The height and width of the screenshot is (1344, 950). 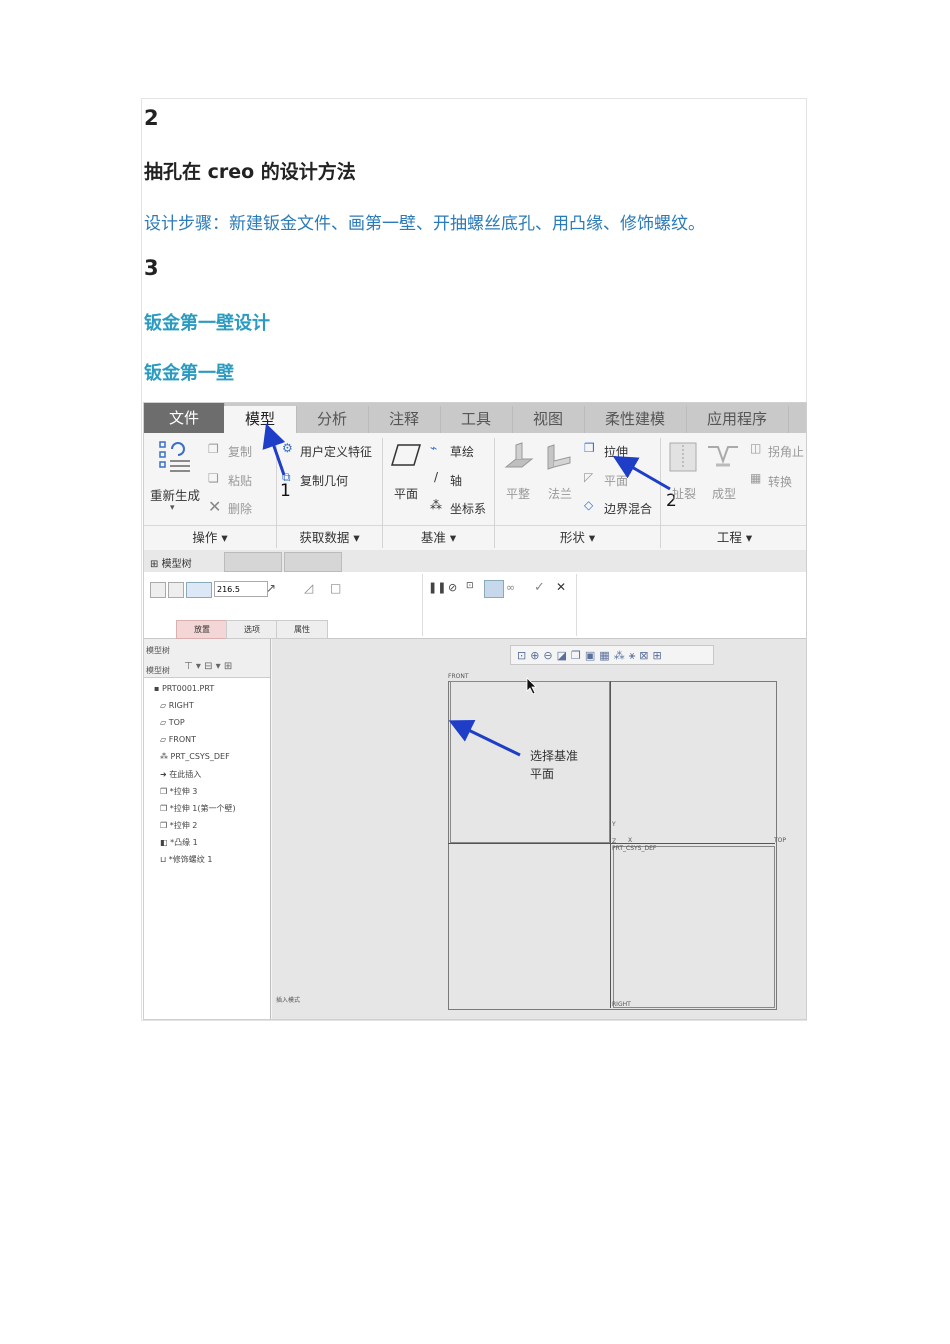 I want to click on annotation-arrows, so click(x=466, y=590).